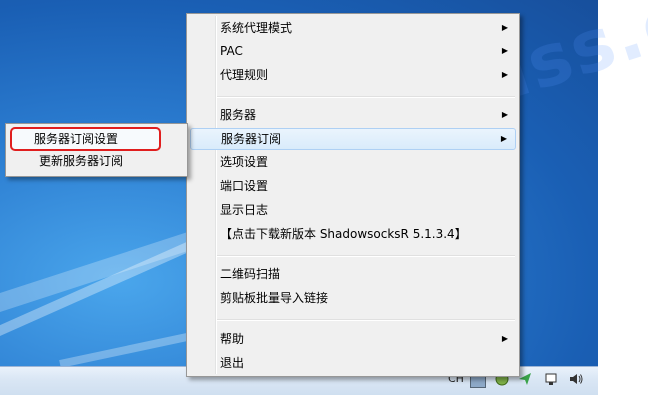 Image resolution: width=648 pixels, height=395 pixels. I want to click on highlight-box: 服务器订阅设置, so click(85, 139).